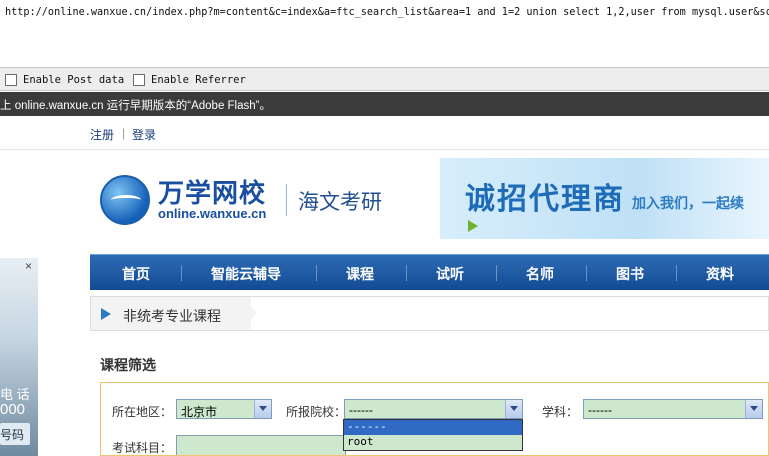 Image resolution: width=769 pixels, height=456 pixels. I want to click on school-label: 所报院校：, so click(316, 412).